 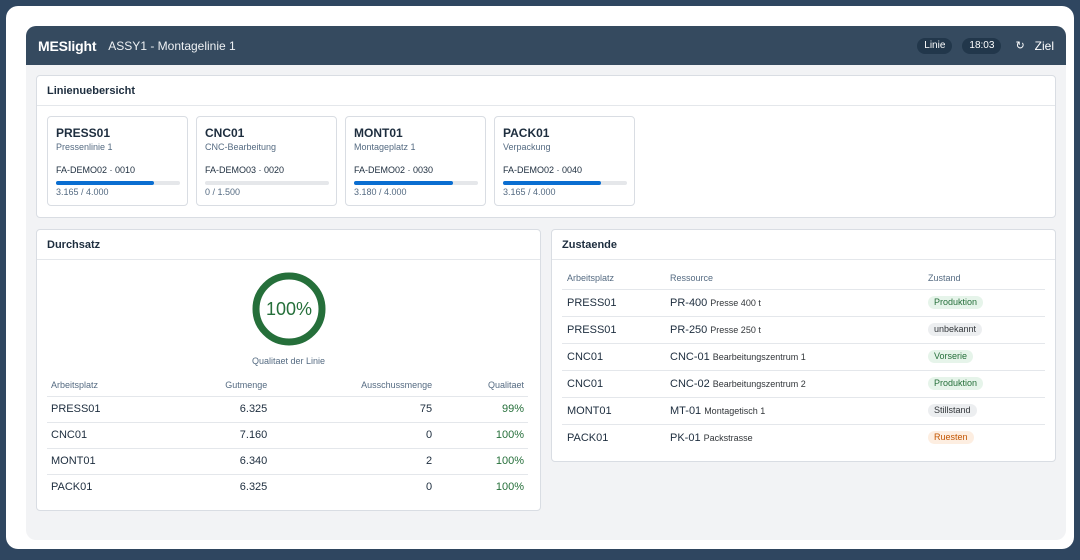 What do you see at coordinates (385, 147) in the screenshot?
I see `tile-name: Montageplatz 1` at bounding box center [385, 147].